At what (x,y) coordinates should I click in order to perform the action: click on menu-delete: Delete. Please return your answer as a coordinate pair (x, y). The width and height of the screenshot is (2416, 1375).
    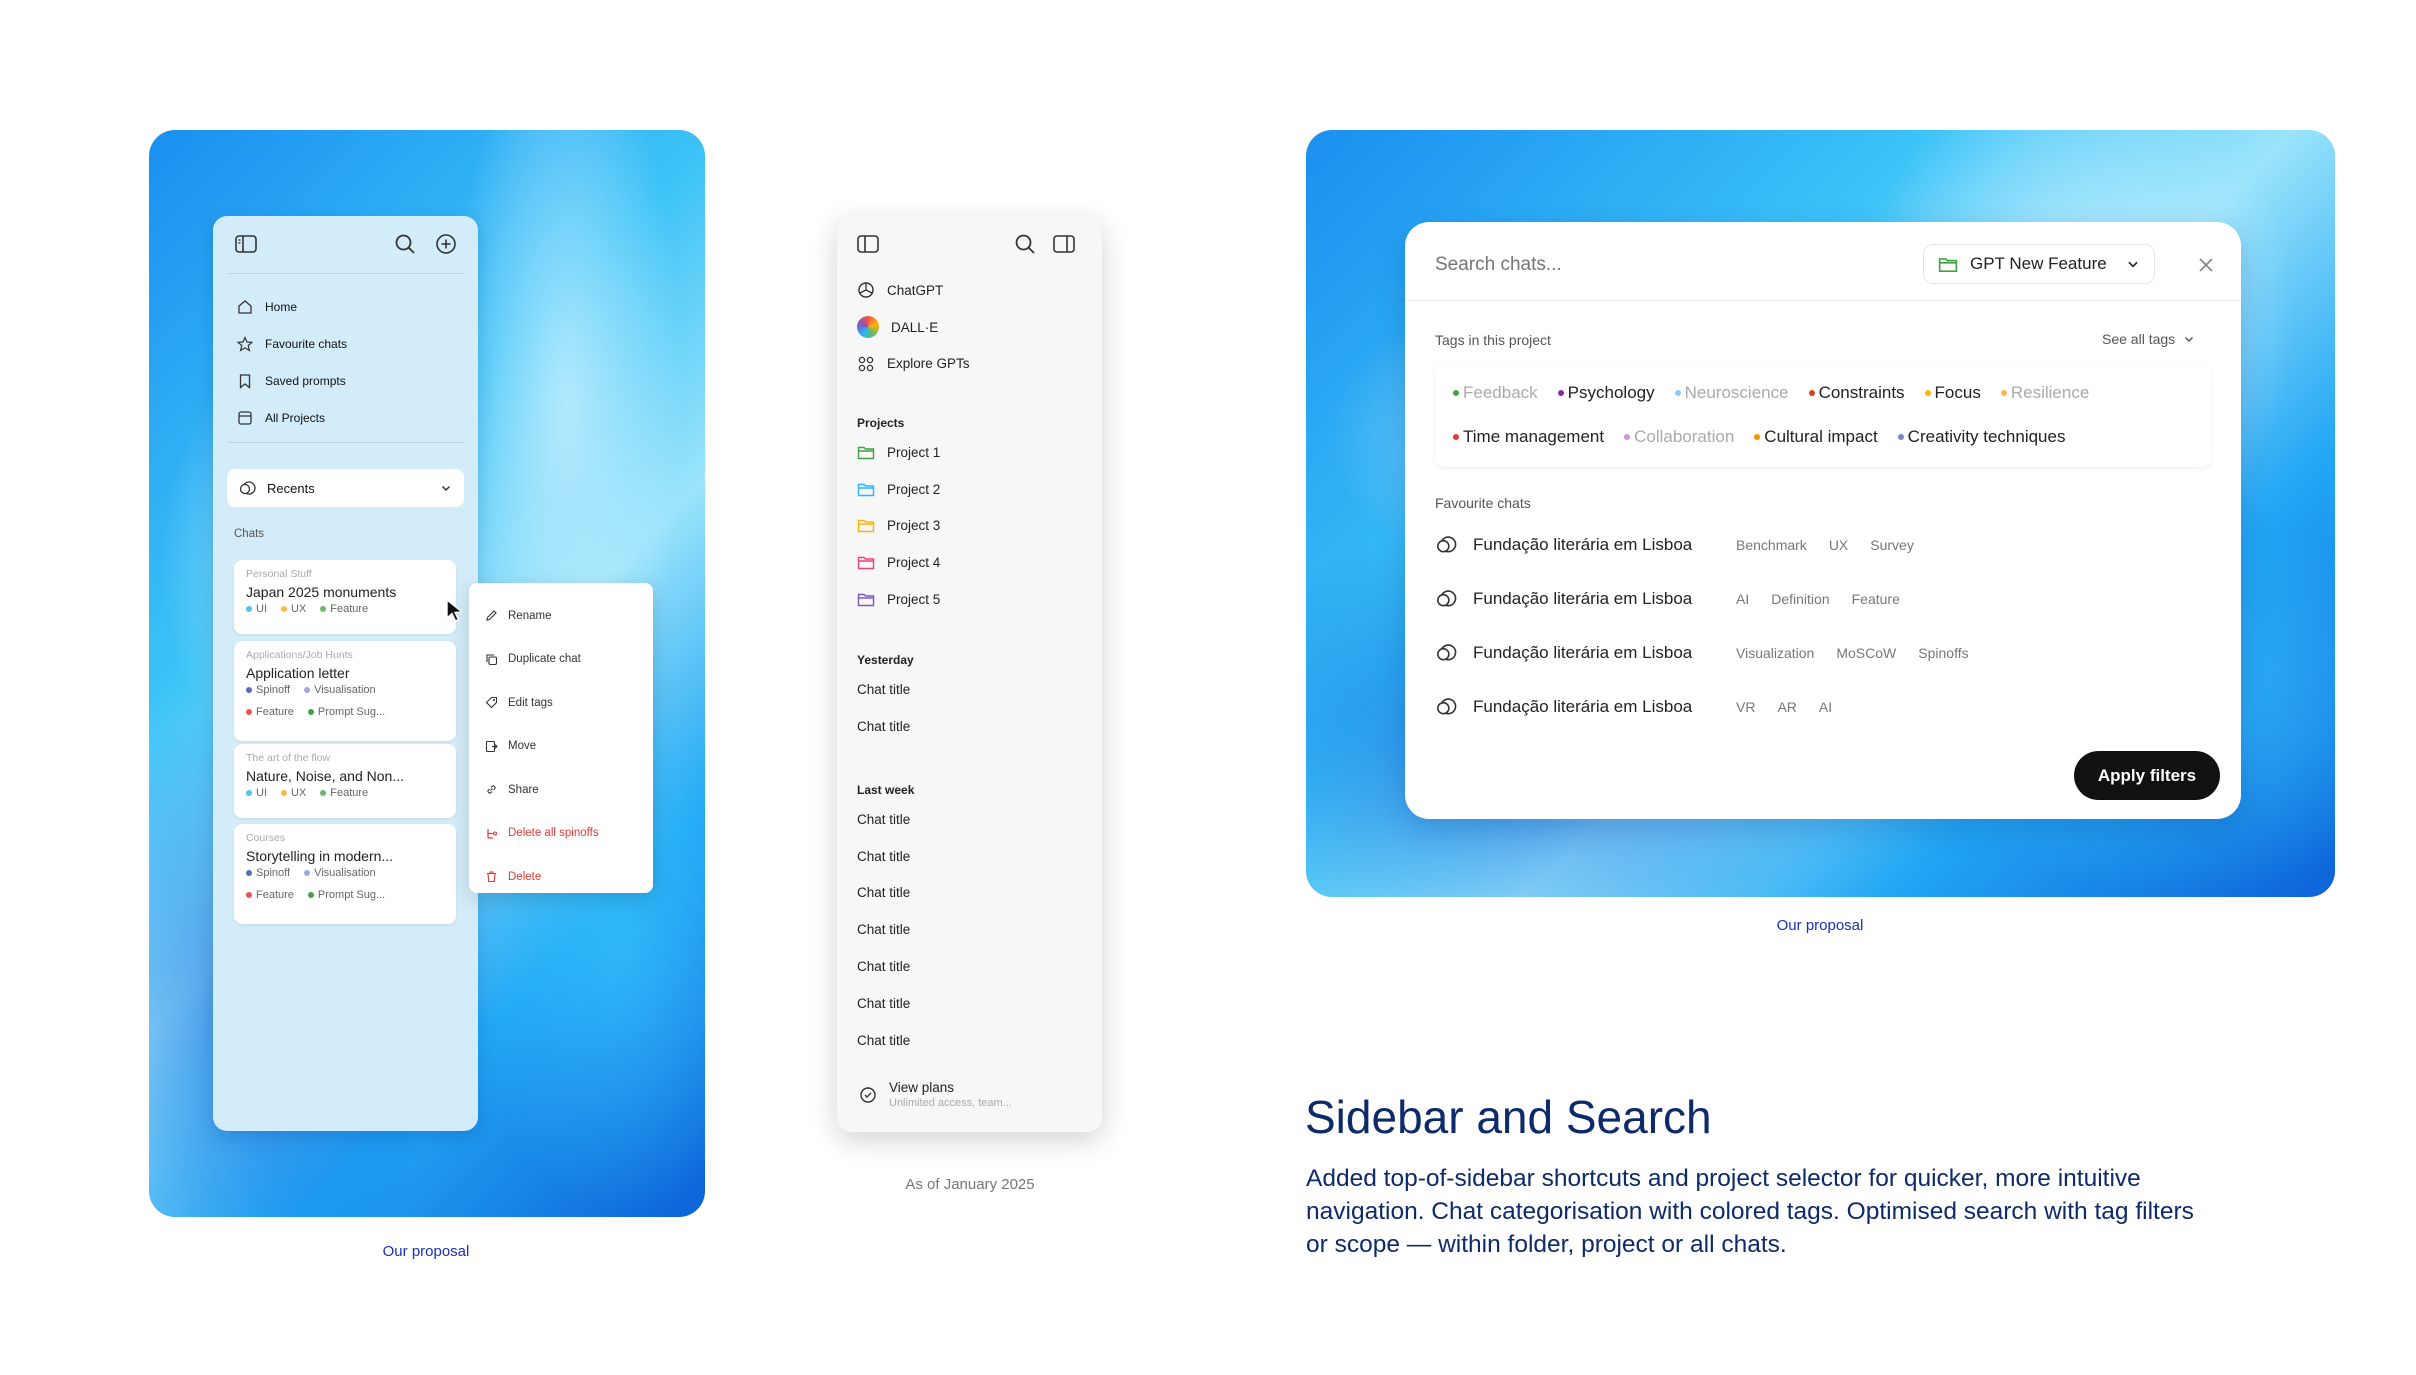
    Looking at the image, I should click on (561, 877).